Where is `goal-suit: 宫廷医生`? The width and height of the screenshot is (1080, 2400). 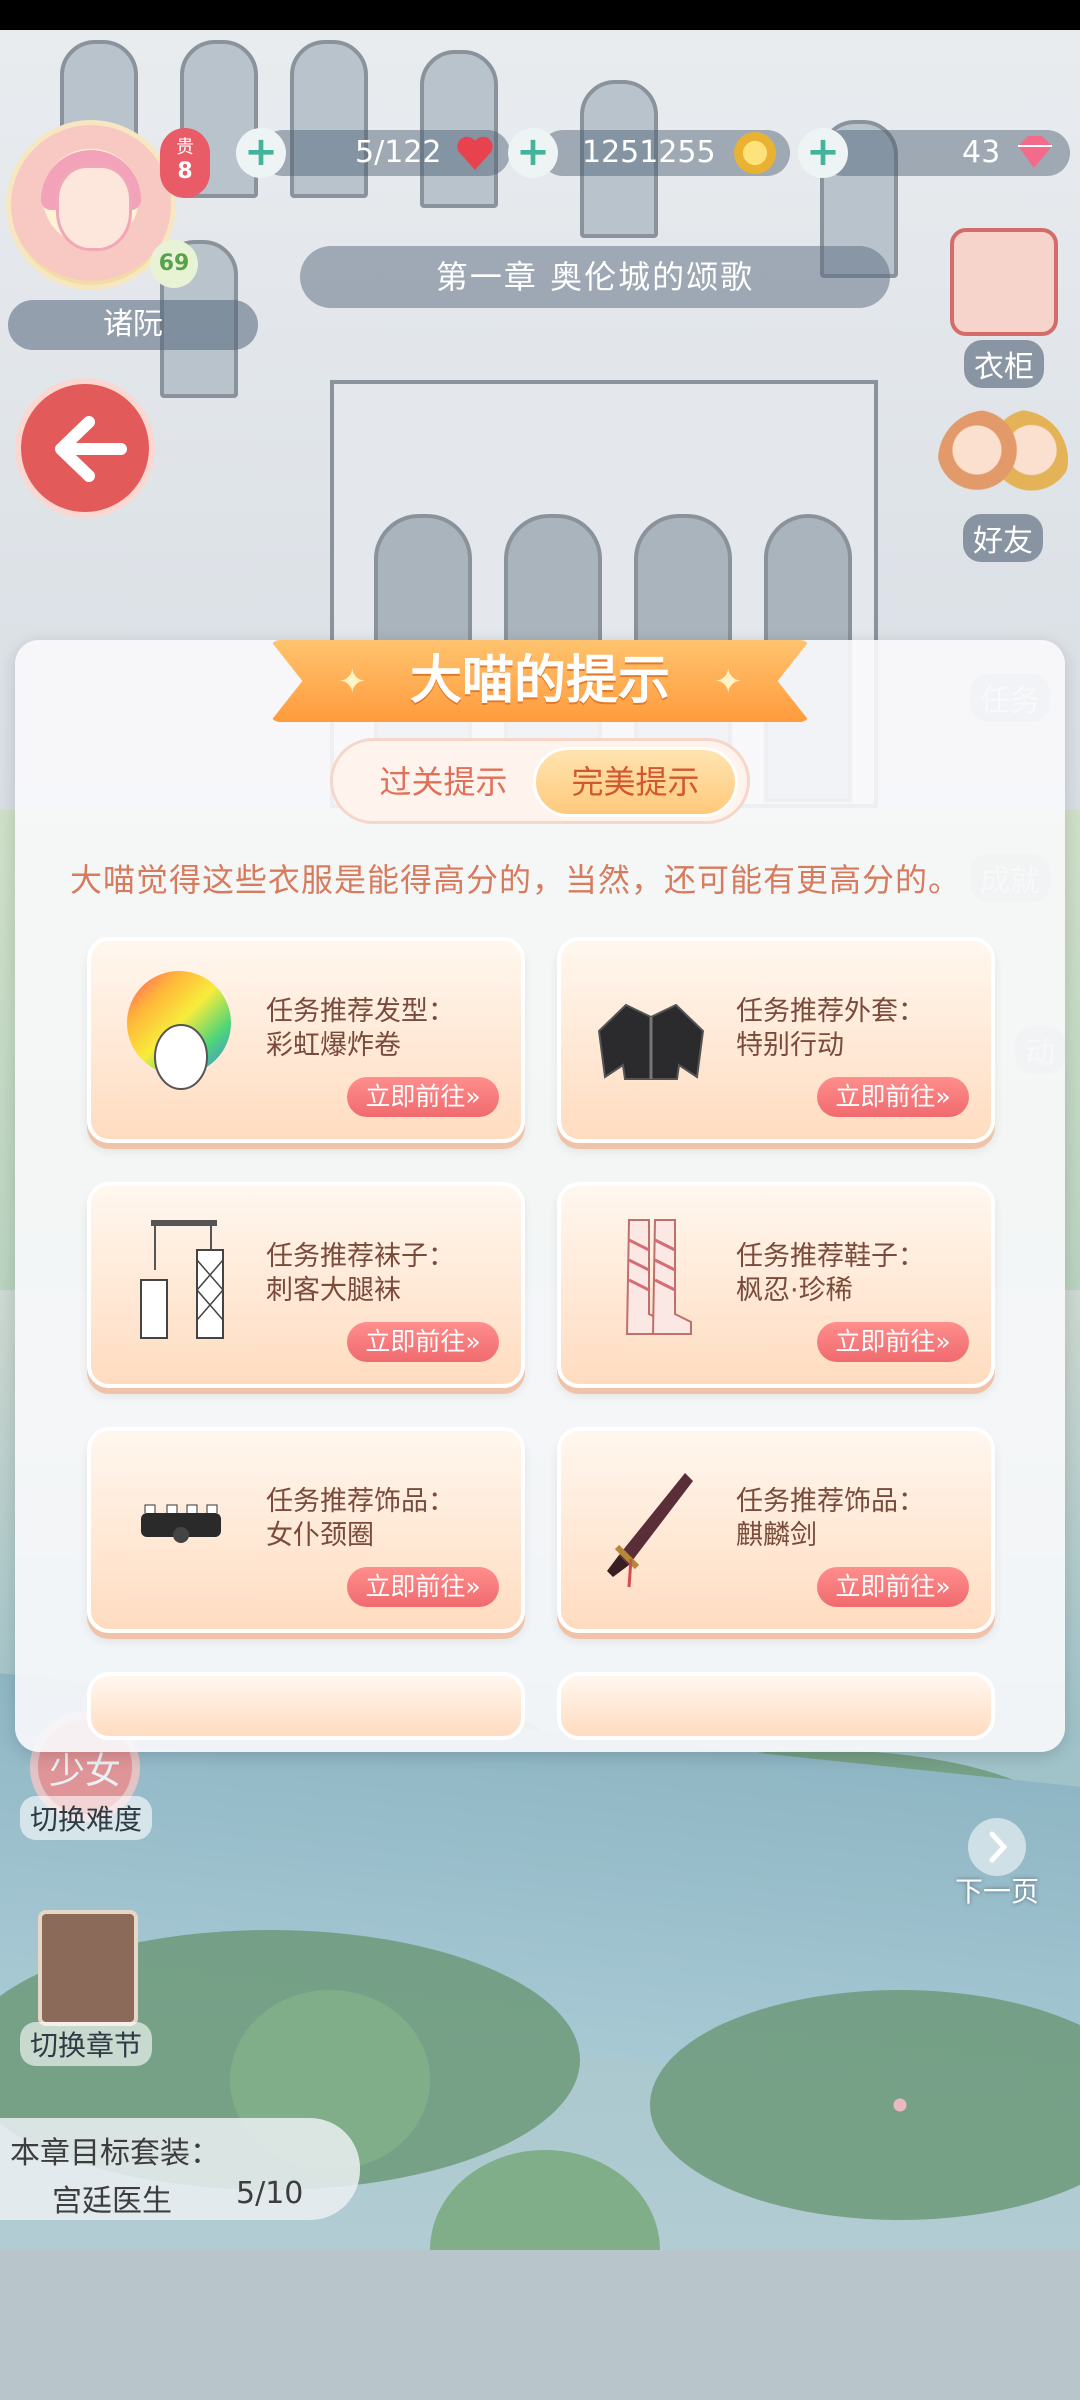 goal-suit: 宫廷医生 is located at coordinates (112, 2201).